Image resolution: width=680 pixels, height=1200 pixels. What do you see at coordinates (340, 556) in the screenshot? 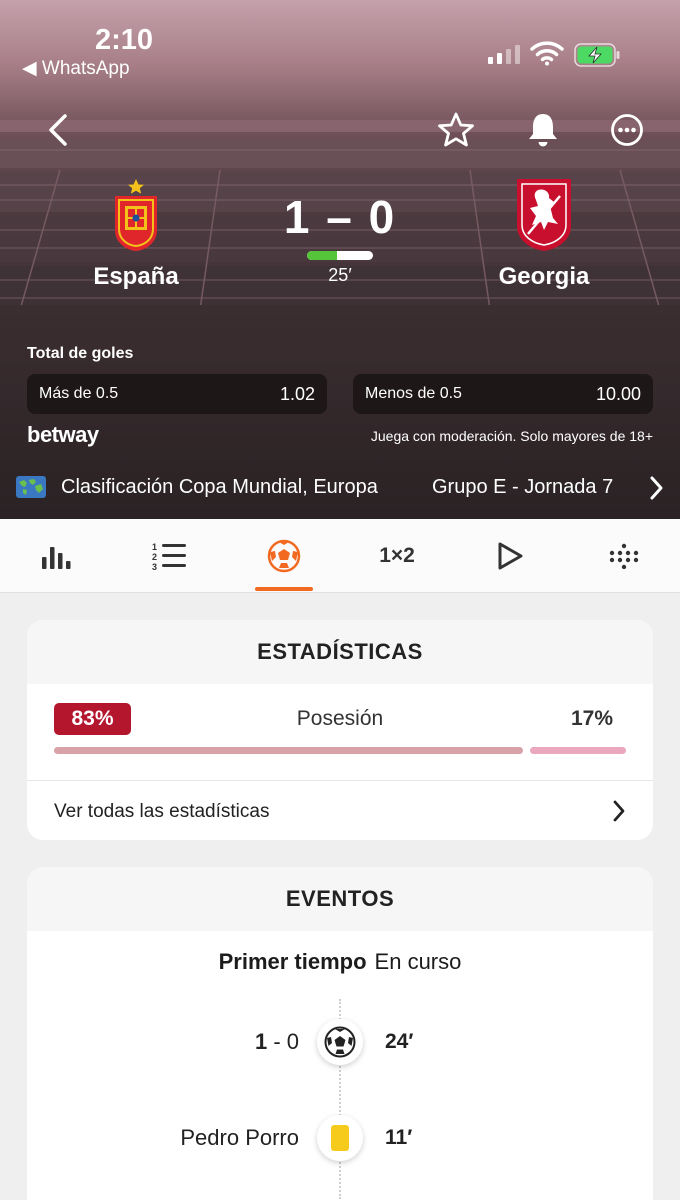
I see `match-tabs: 1 2 3 1×2` at bounding box center [340, 556].